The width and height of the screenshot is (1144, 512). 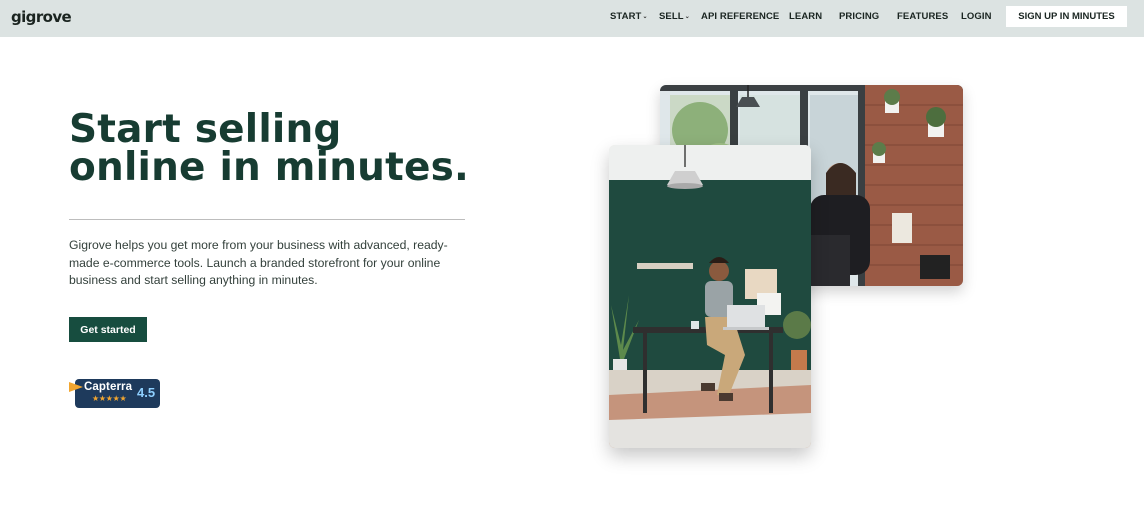 I want to click on workspace-photo-illustration, so click(x=710, y=296).